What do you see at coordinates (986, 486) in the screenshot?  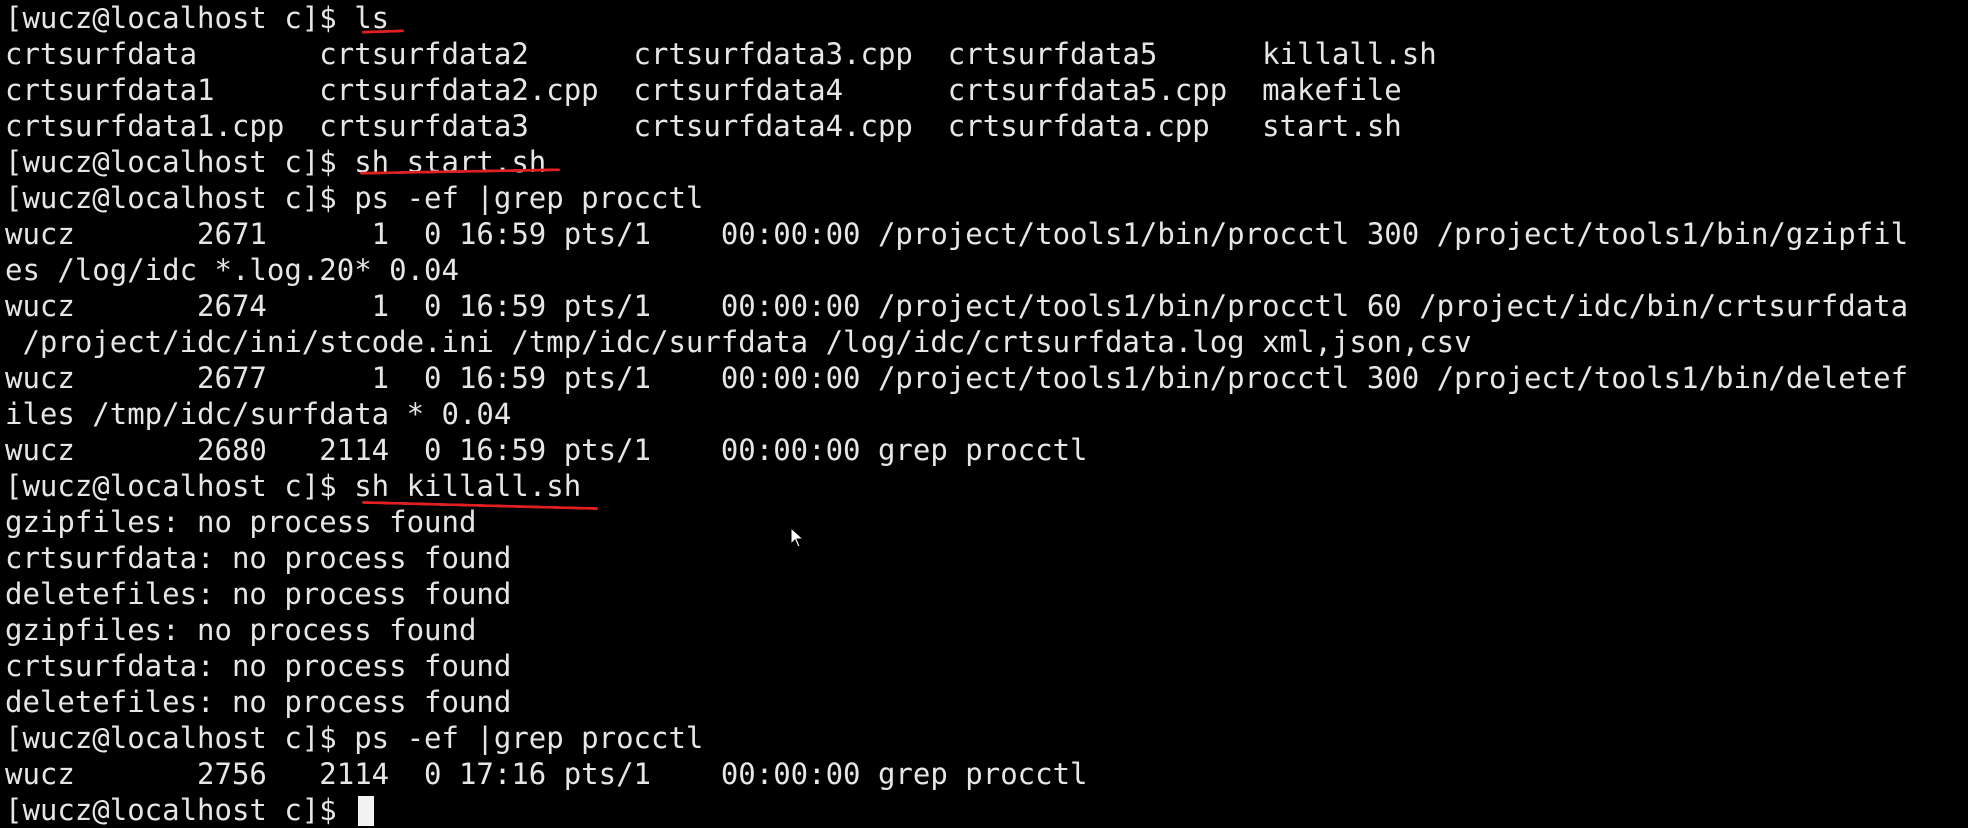 I see `terminal-line: [wucz@localhost c]$ sh killall.sh` at bounding box center [986, 486].